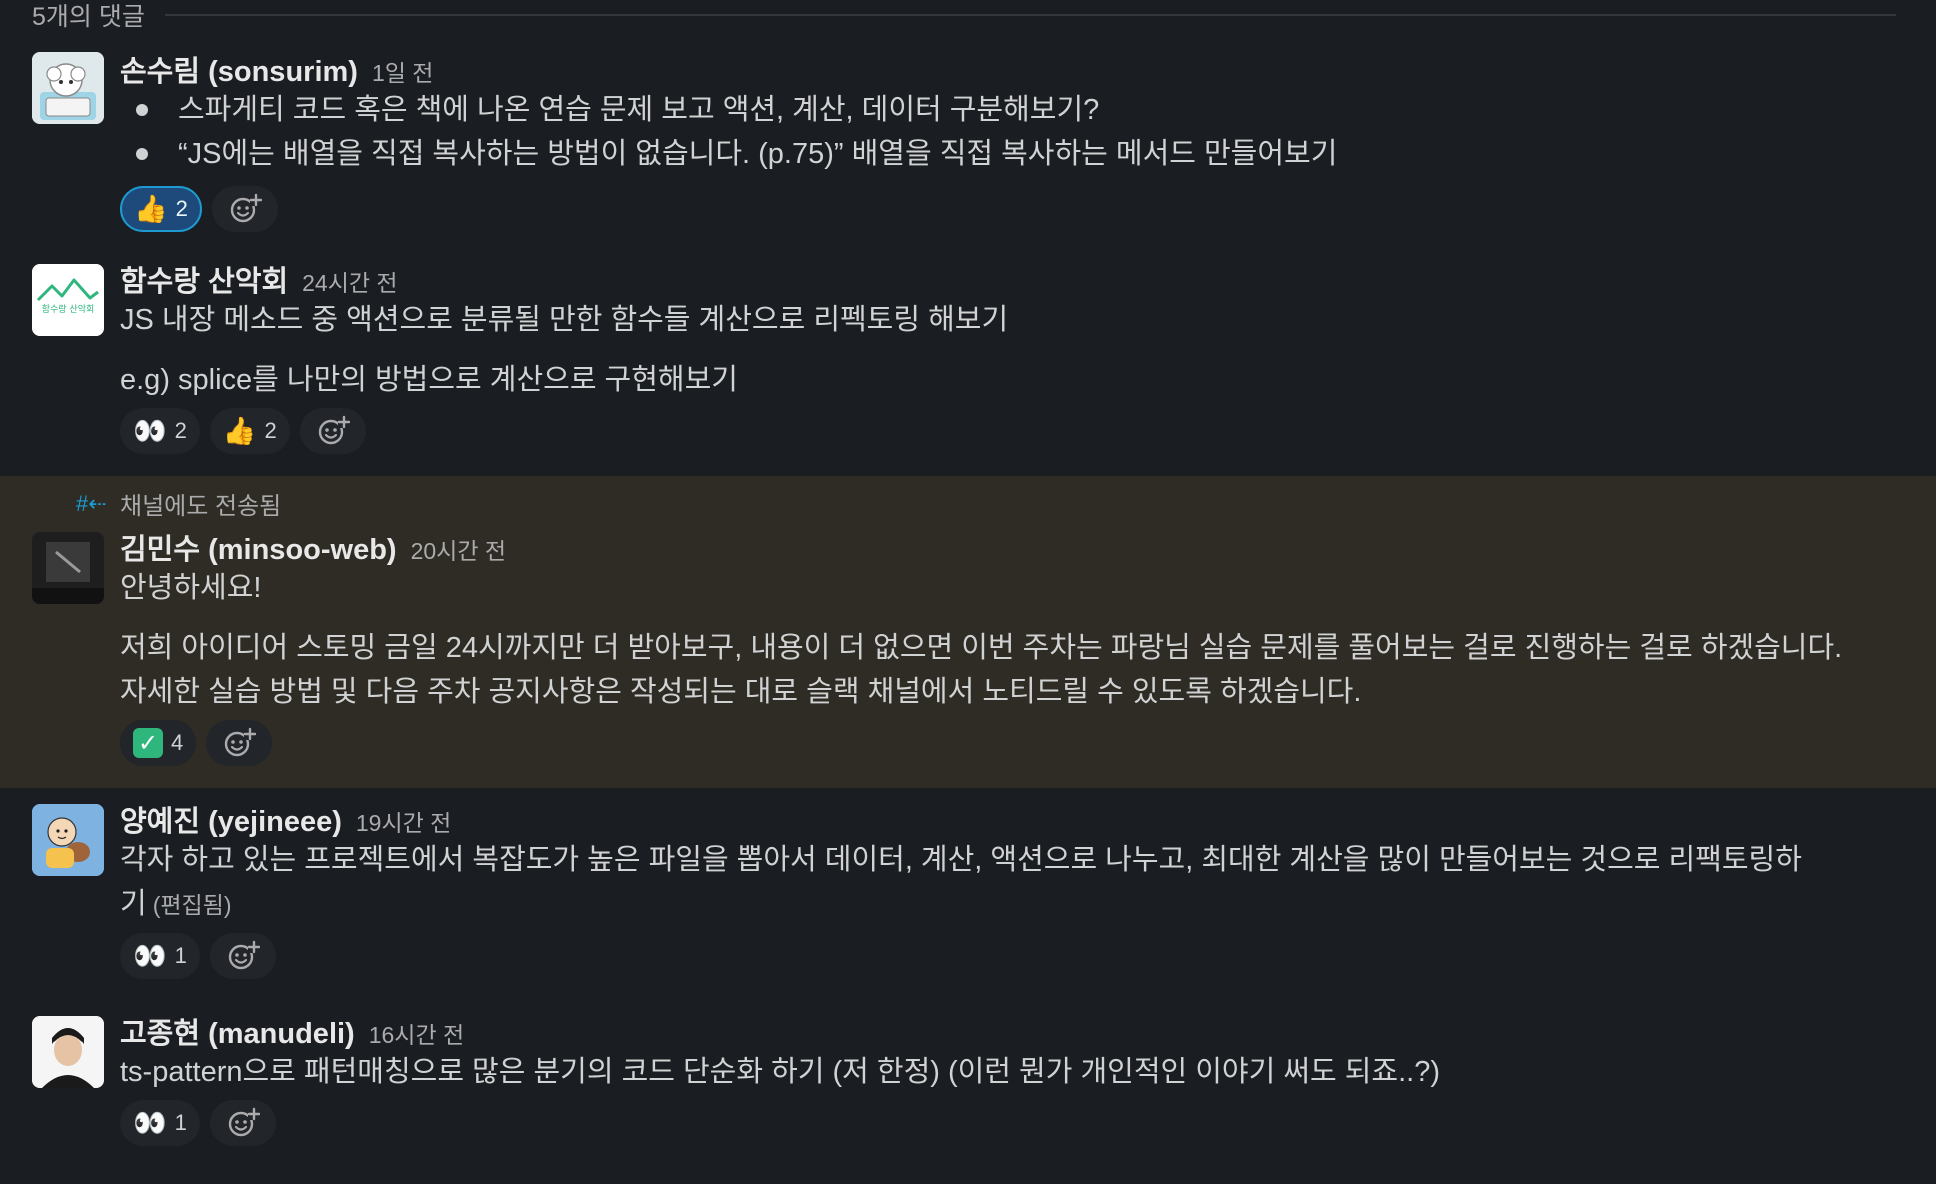 The width and height of the screenshot is (1936, 1184). Describe the element at coordinates (403, 821) in the screenshot. I see `timestamp: 19시간 전` at that location.